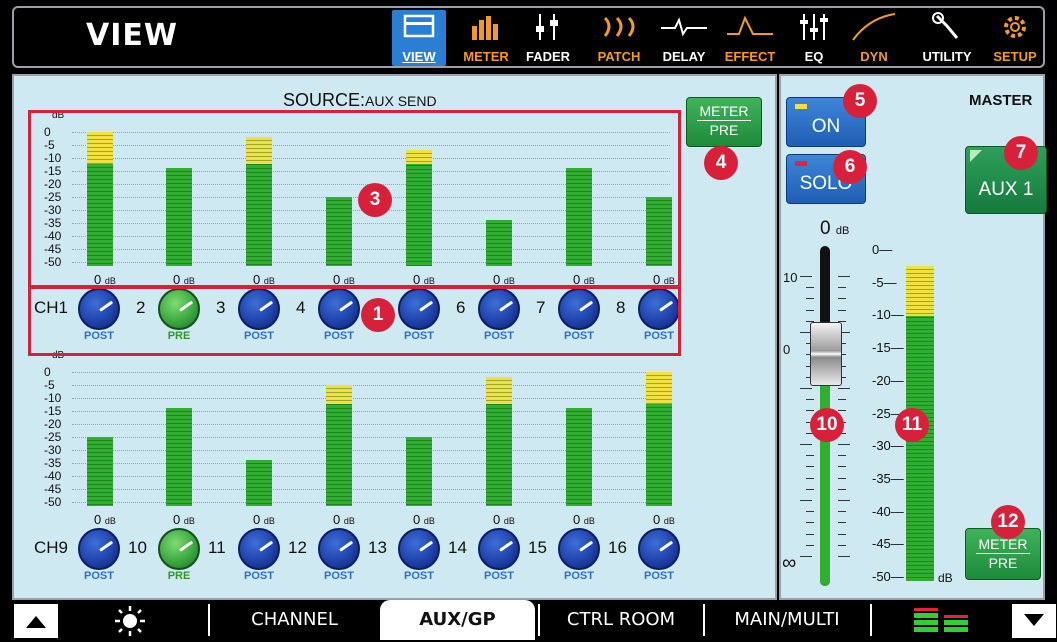 Image resolution: width=1057 pixels, height=642 pixels. What do you see at coordinates (801, 163) in the screenshot?
I see `solo-indicator` at bounding box center [801, 163].